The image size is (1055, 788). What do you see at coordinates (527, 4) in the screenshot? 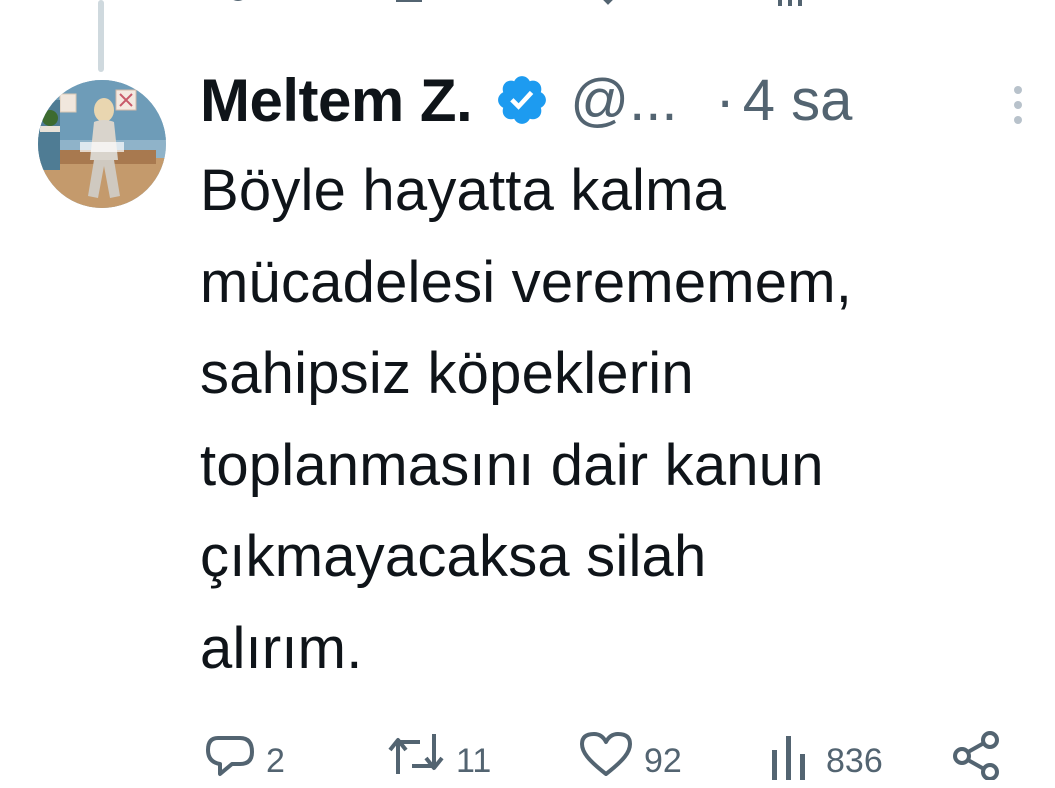
I see `previous-tweet-action-bar` at bounding box center [527, 4].